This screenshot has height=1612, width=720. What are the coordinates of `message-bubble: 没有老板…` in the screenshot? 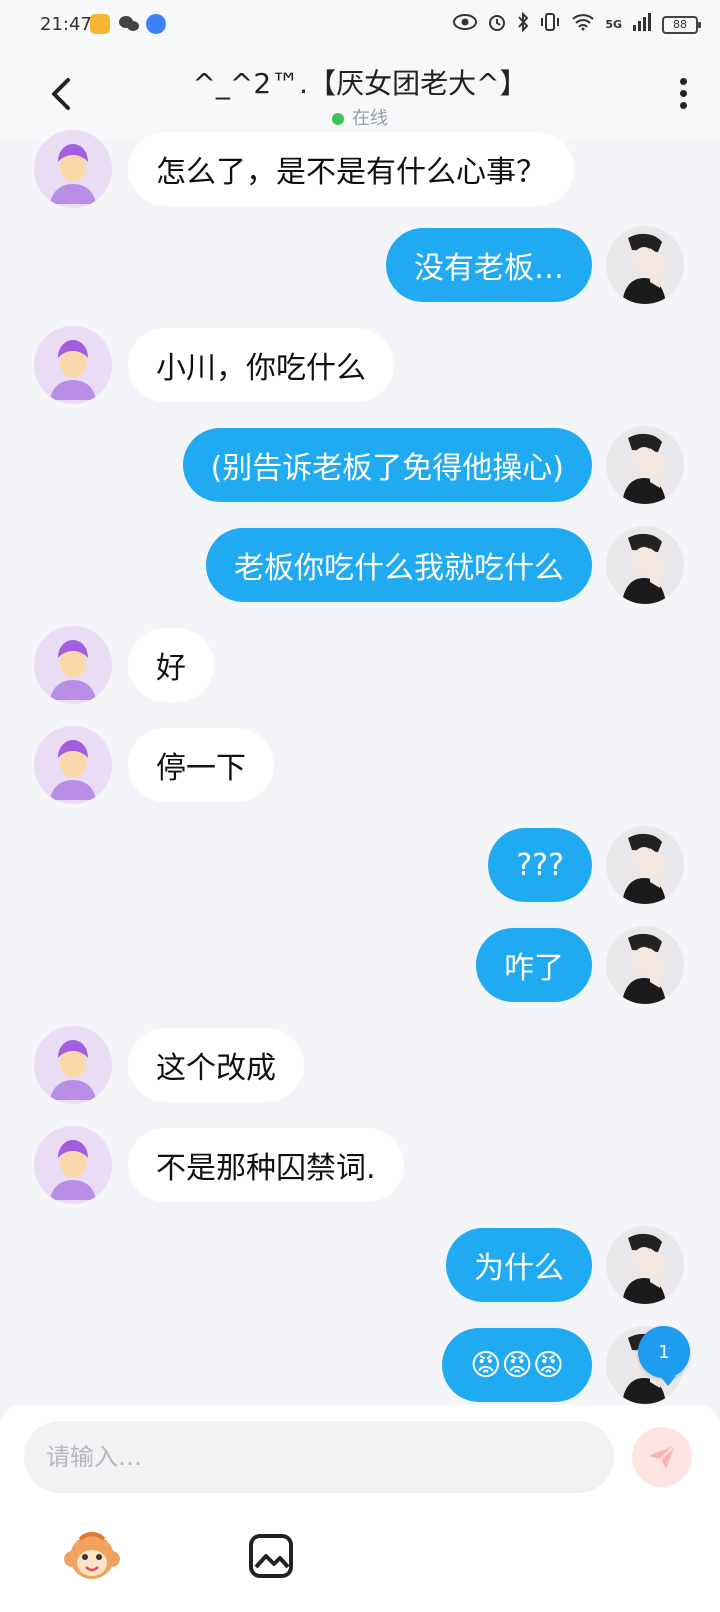 It's located at (489, 265).